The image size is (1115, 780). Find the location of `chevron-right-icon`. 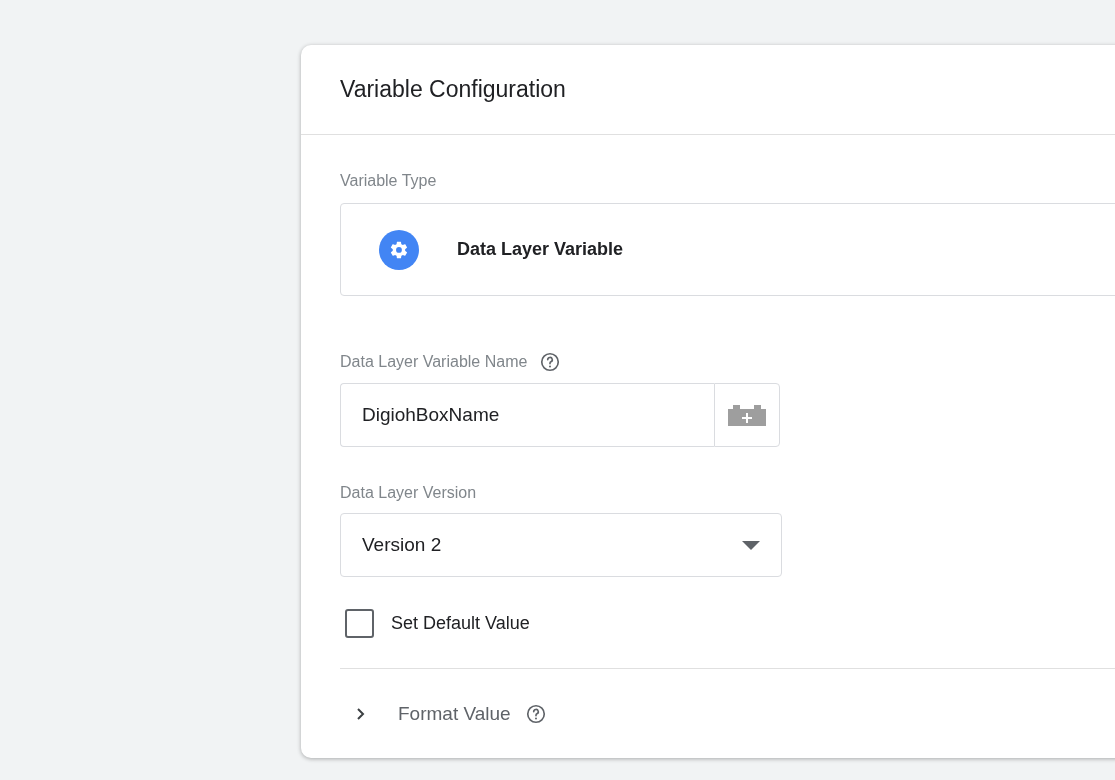

chevron-right-icon is located at coordinates (361, 714).